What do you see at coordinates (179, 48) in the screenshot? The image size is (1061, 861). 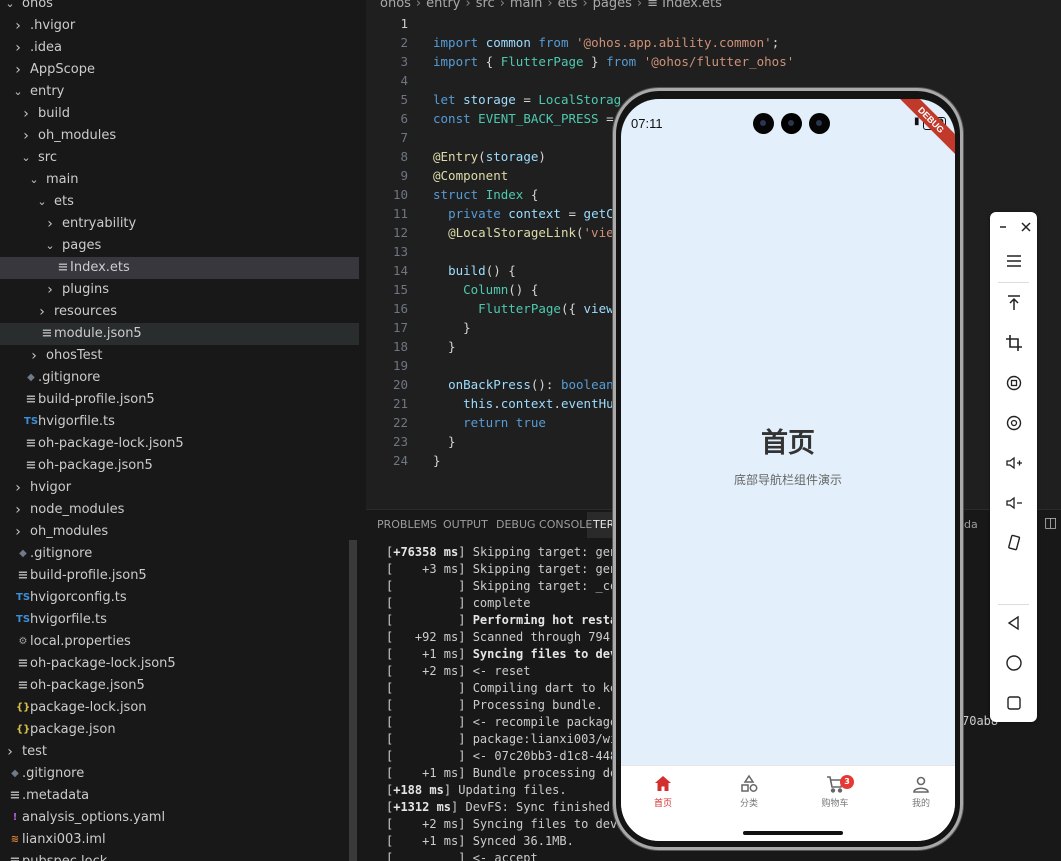 I see `explorer-item: › .idea` at bounding box center [179, 48].